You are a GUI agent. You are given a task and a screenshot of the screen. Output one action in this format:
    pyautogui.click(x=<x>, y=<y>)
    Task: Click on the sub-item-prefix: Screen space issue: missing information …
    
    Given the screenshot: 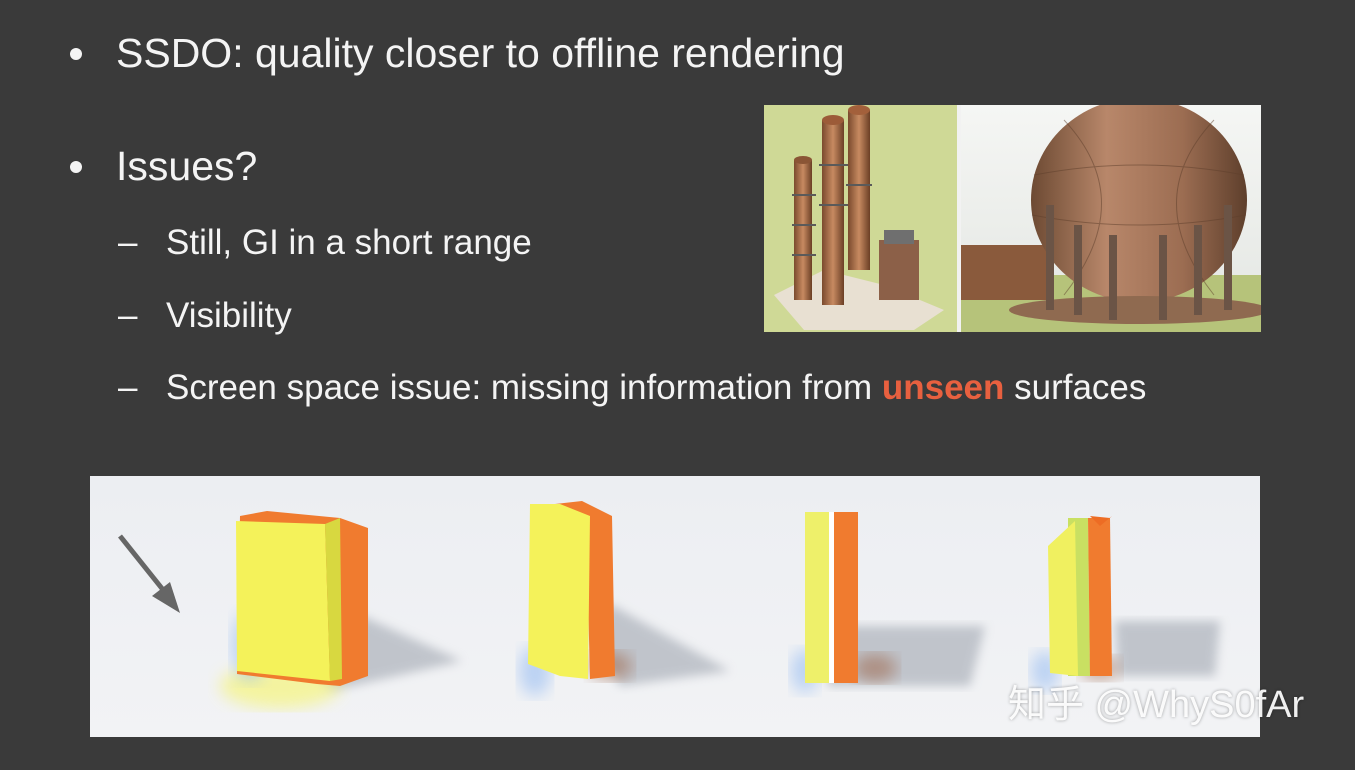 What is the action you would take?
    pyautogui.click(x=524, y=387)
    